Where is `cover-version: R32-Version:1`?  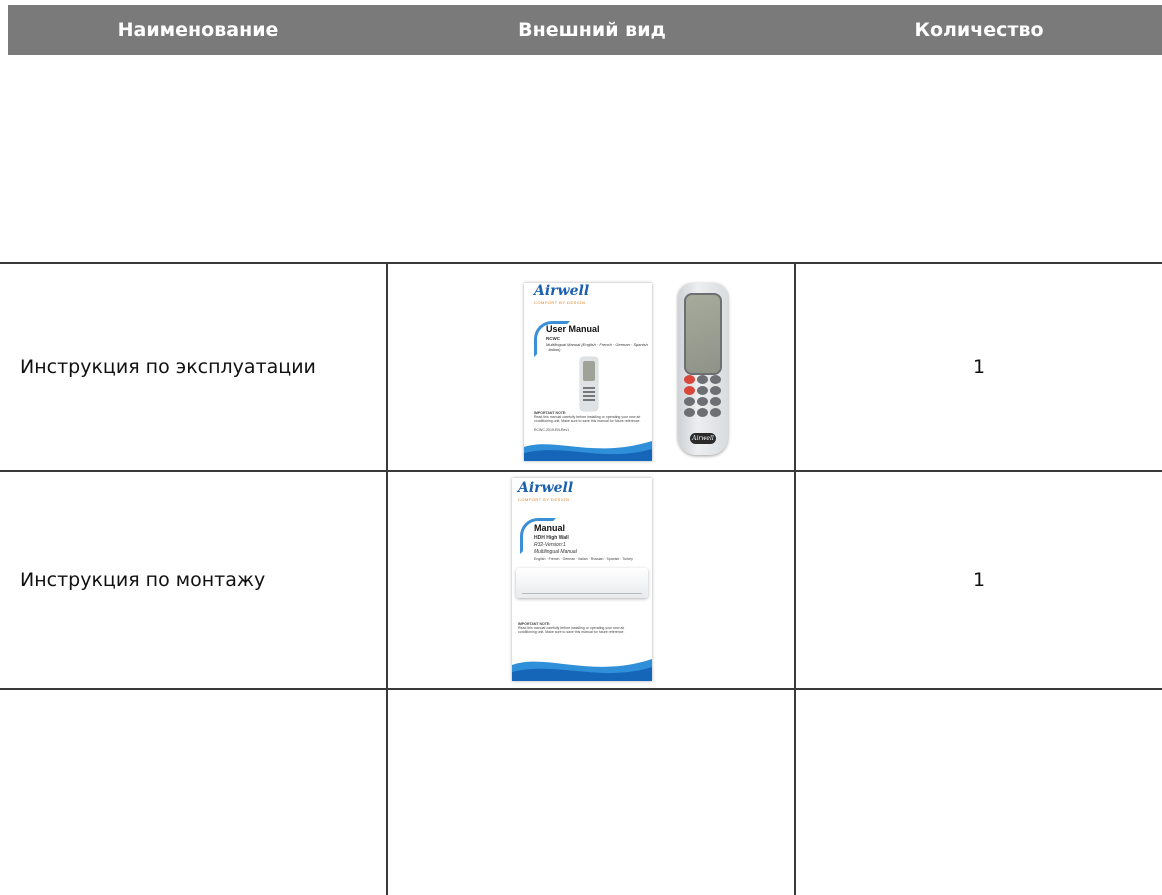 cover-version: R32-Version:1 is located at coordinates (550, 545).